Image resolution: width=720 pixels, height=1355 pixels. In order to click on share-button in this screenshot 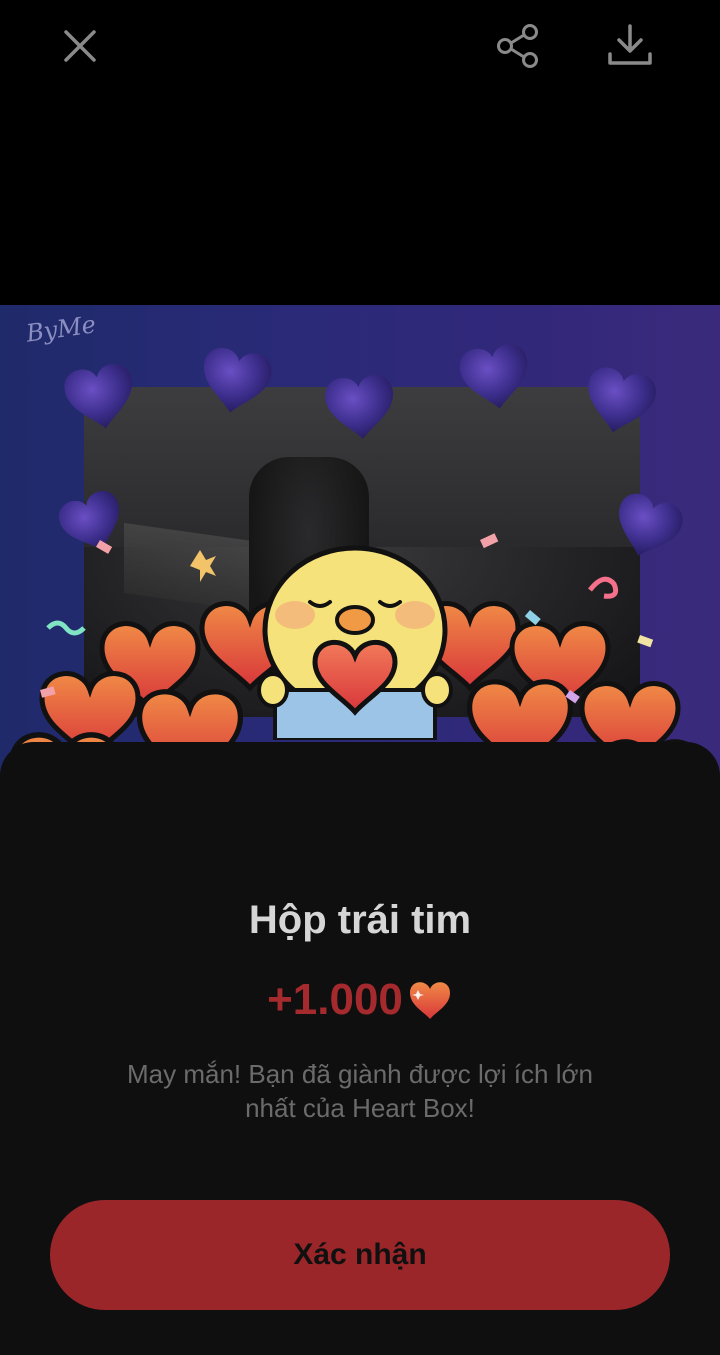, I will do `click(518, 46)`.